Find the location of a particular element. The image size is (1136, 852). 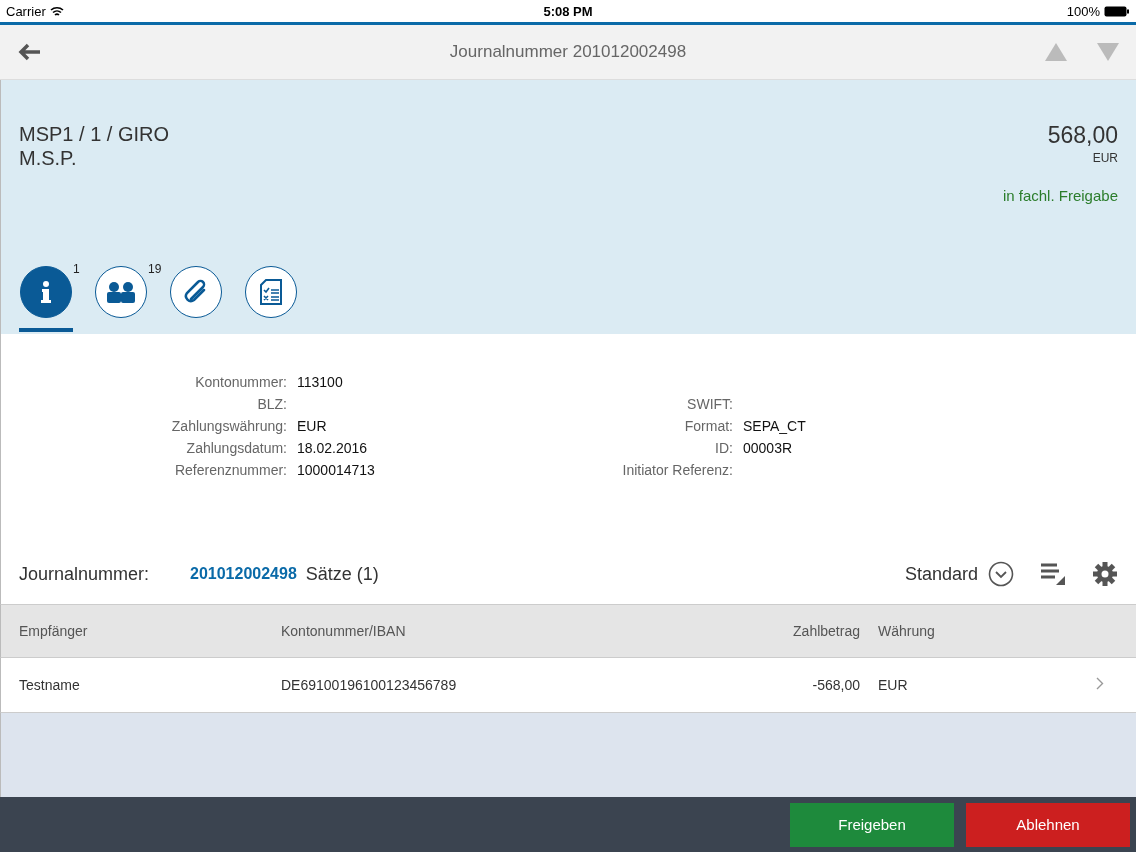

column-header: Währung is located at coordinates (907, 631).